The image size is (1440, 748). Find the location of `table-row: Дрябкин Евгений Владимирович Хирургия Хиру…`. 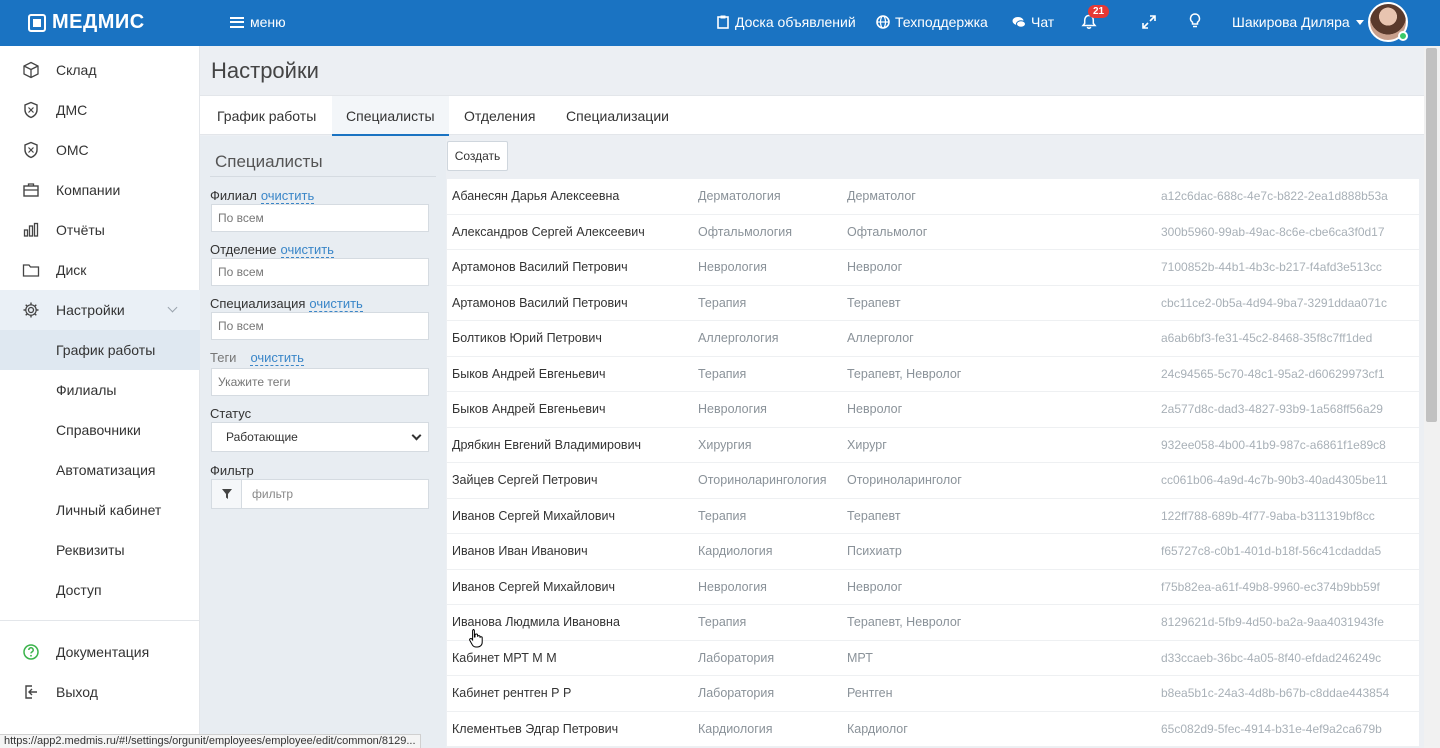

table-row: Дрябкин Евгений Владимирович Хирургия Хиру… is located at coordinates (933, 445).